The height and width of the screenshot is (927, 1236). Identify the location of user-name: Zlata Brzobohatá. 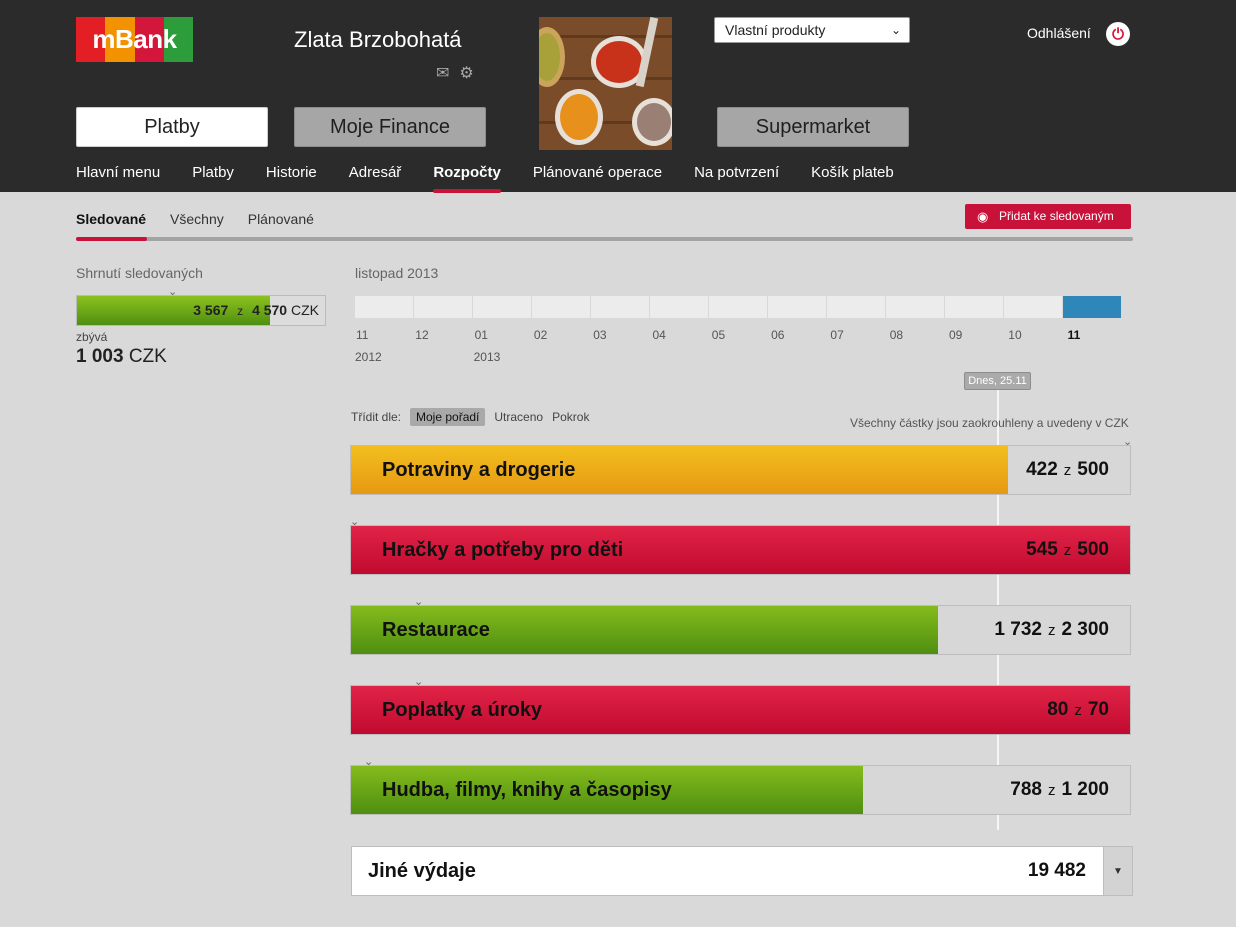
(378, 39).